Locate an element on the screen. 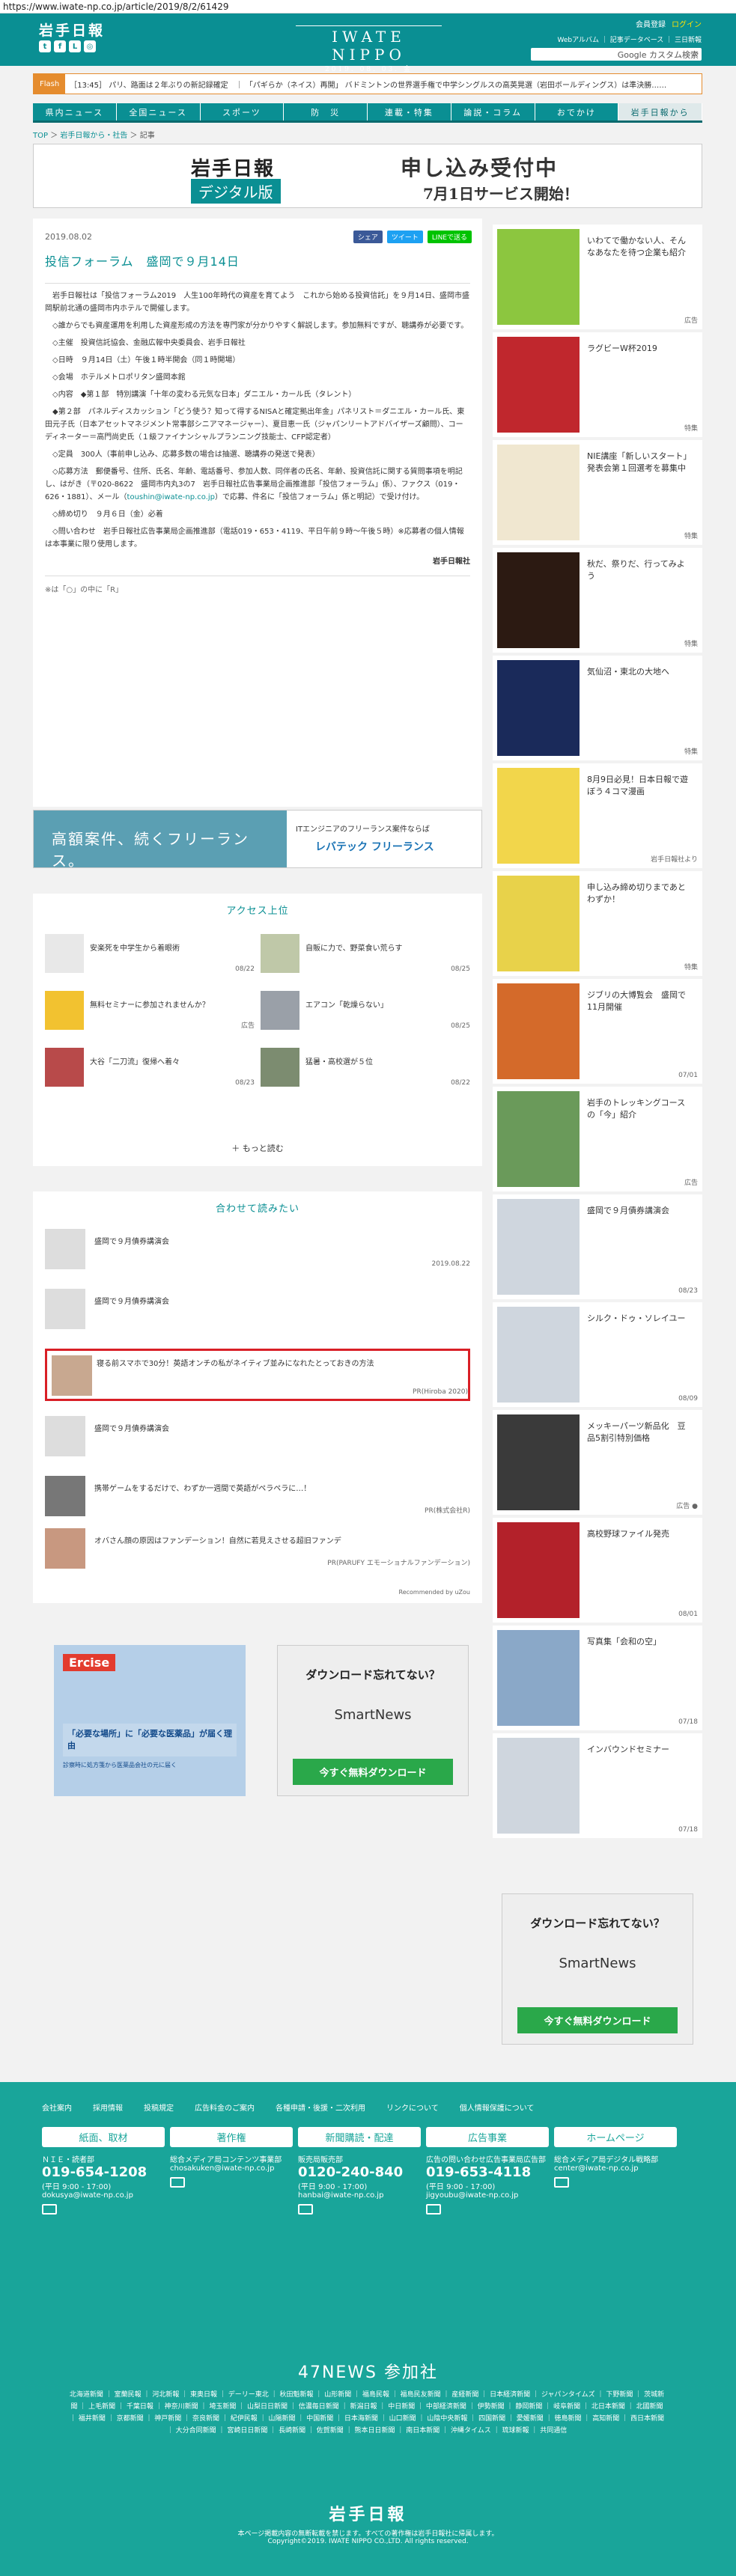 This screenshot has width=736, height=2576. breadcrumb-section: 岩手日報から・社告 is located at coordinates (93, 136).